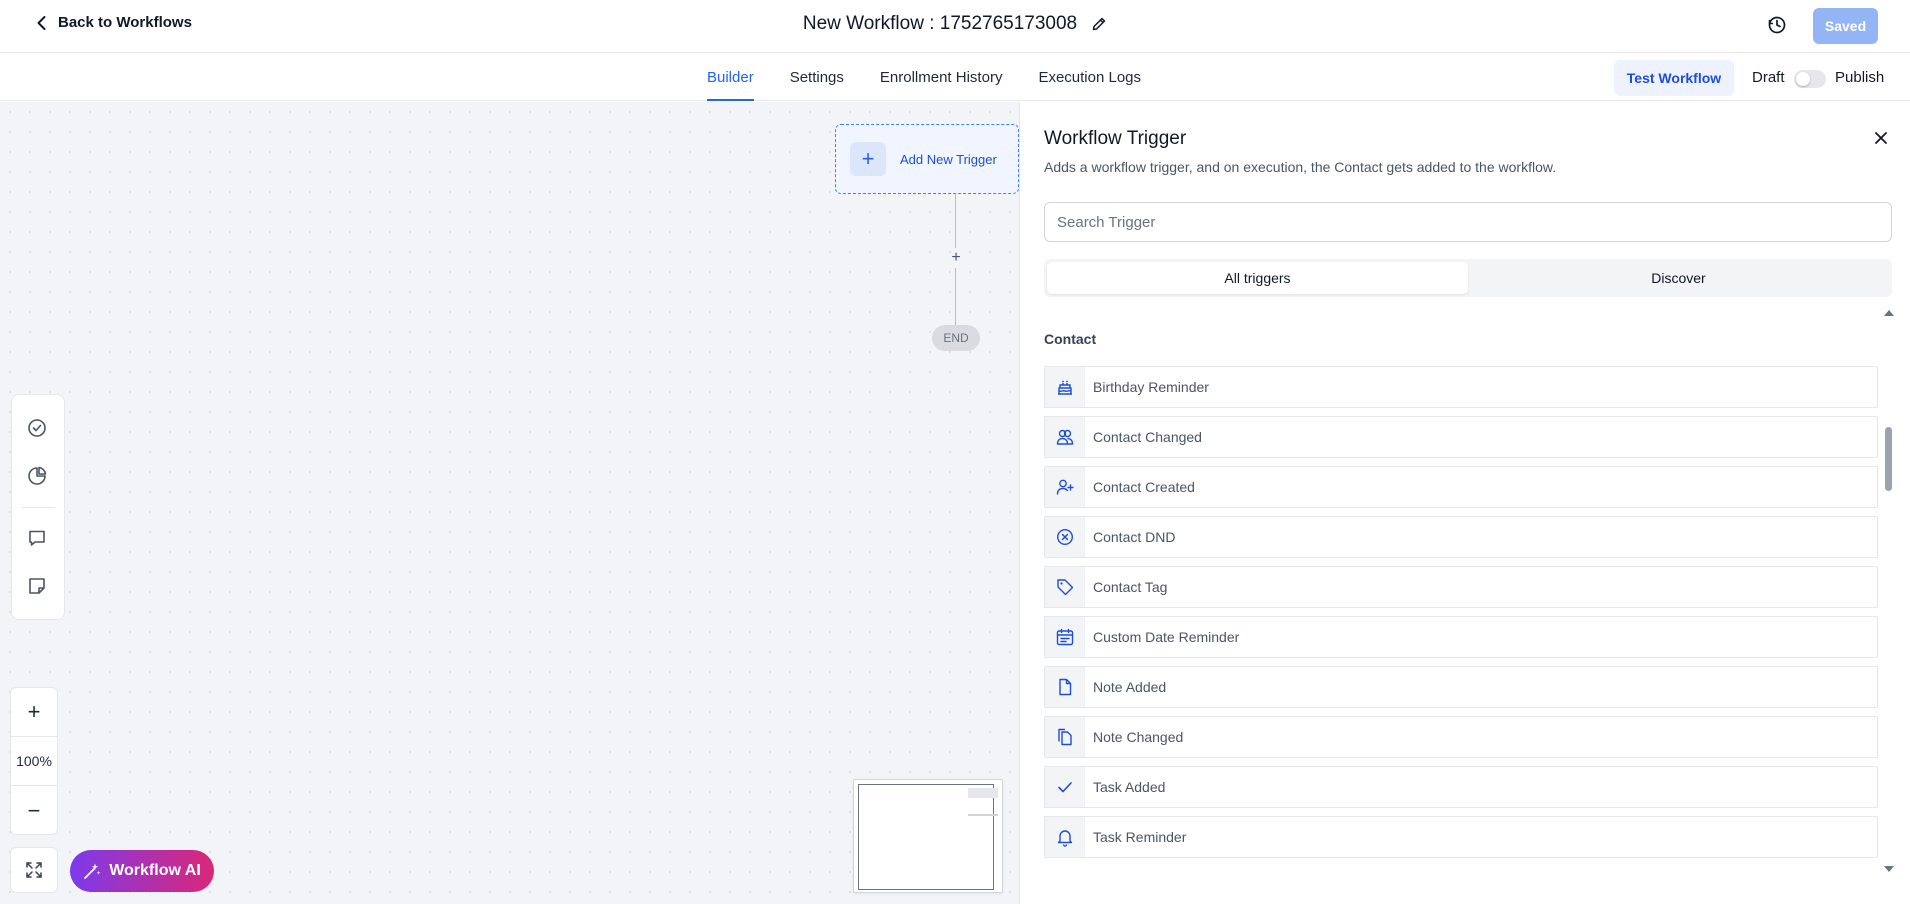 The height and width of the screenshot is (904, 1910). I want to click on fit-view-button, so click(34, 870).